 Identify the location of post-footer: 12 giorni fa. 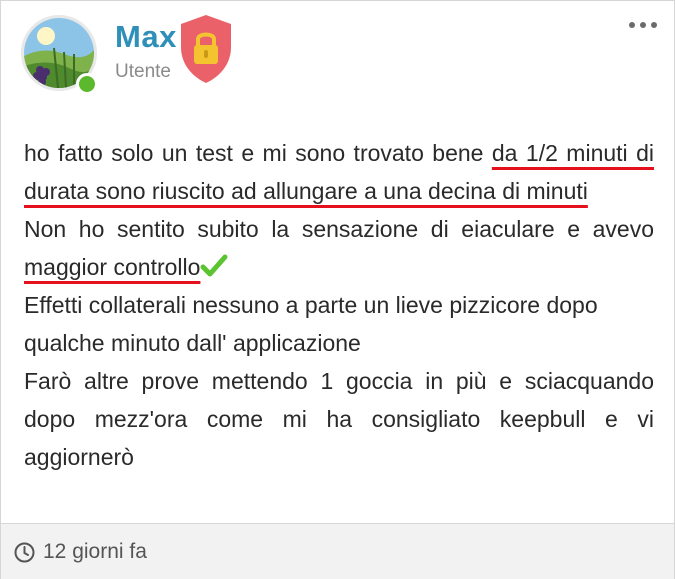
(337, 551).